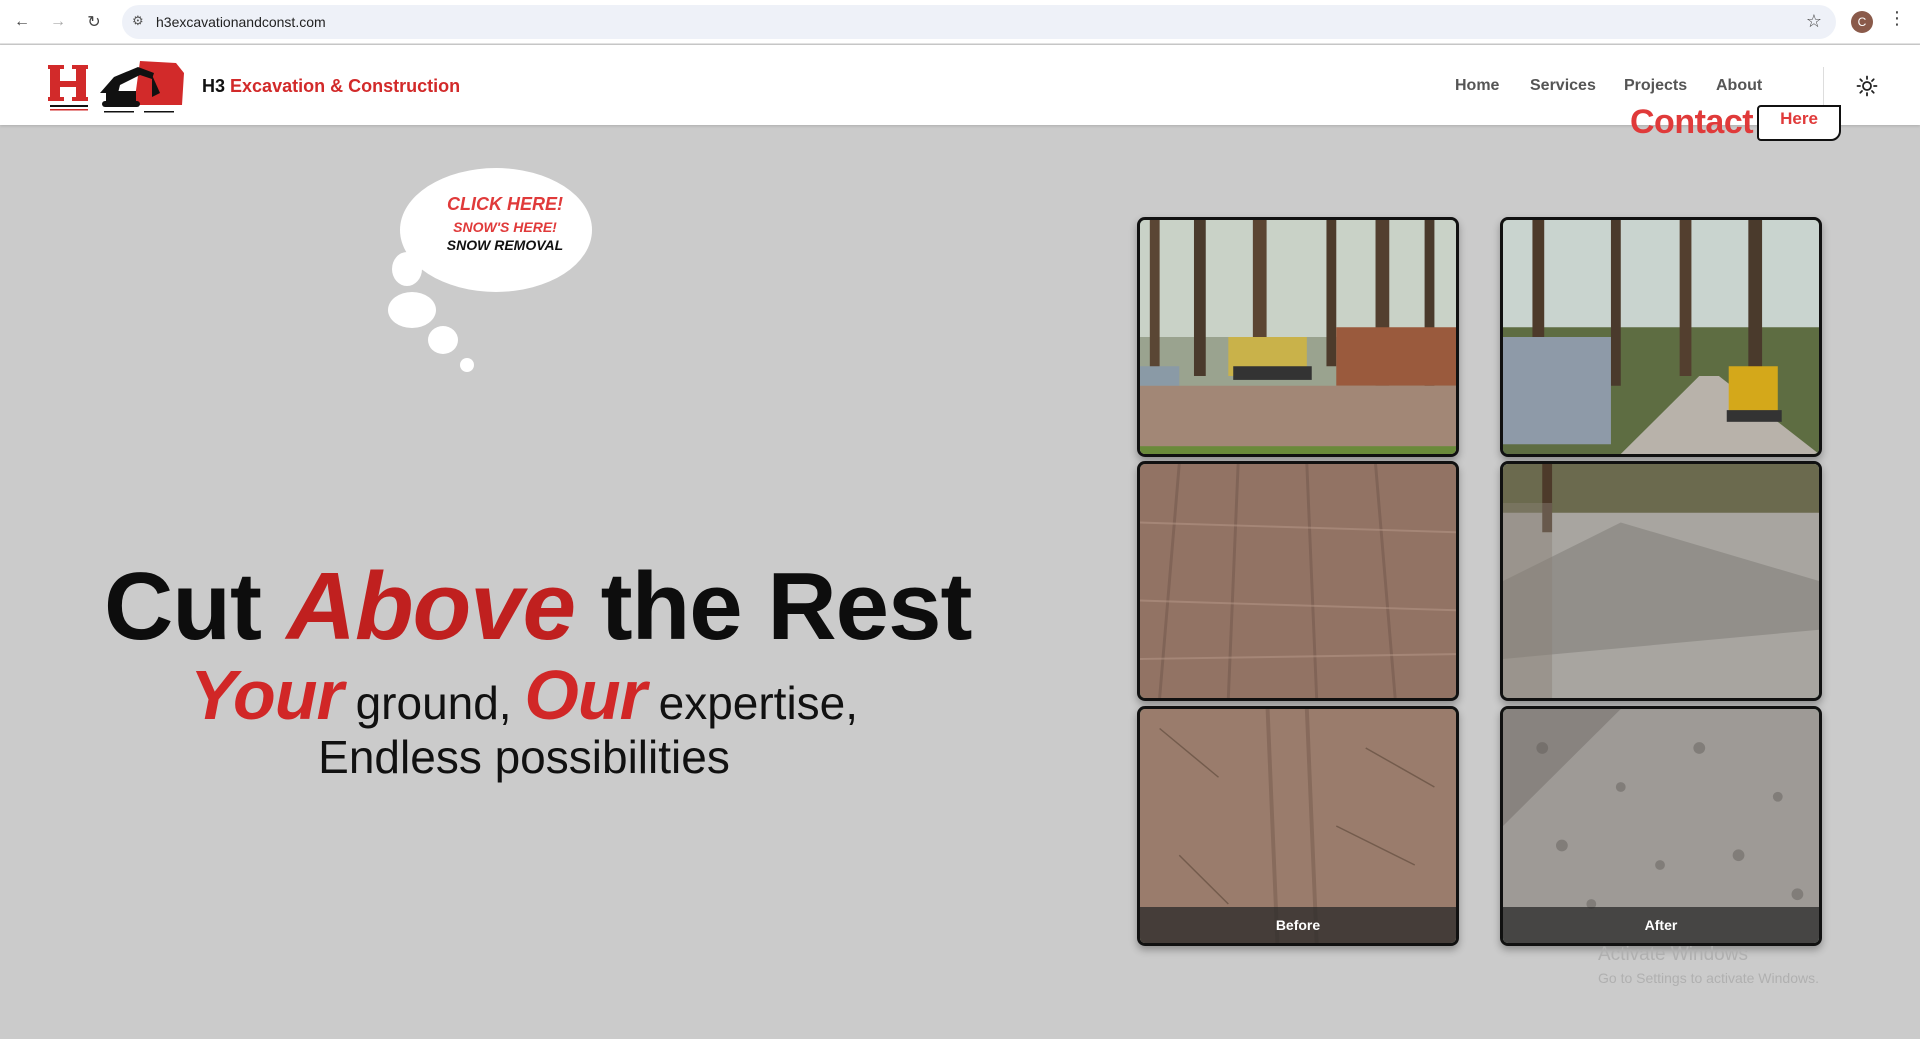 The height and width of the screenshot is (1039, 1920). What do you see at coordinates (141, 22) in the screenshot?
I see `site-info-icon: ⚙` at bounding box center [141, 22].